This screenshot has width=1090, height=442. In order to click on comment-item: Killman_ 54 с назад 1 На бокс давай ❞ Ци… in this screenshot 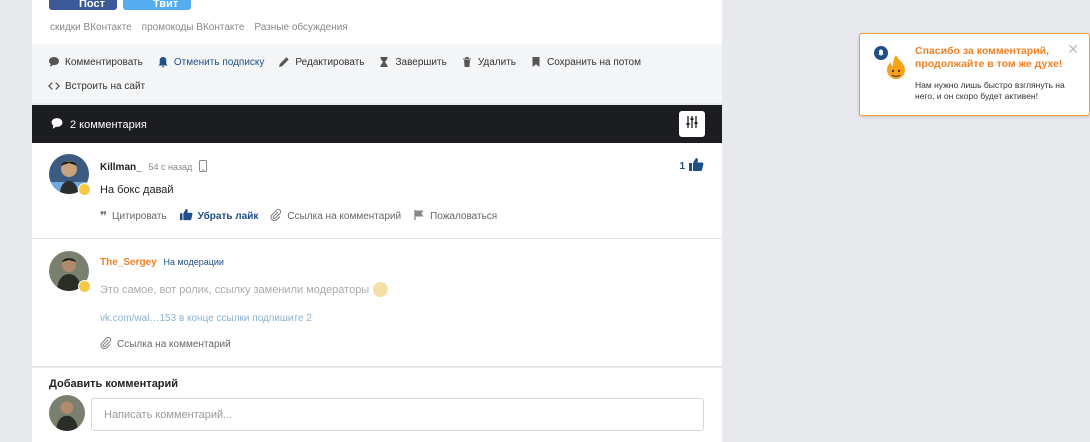, I will do `click(377, 191)`.